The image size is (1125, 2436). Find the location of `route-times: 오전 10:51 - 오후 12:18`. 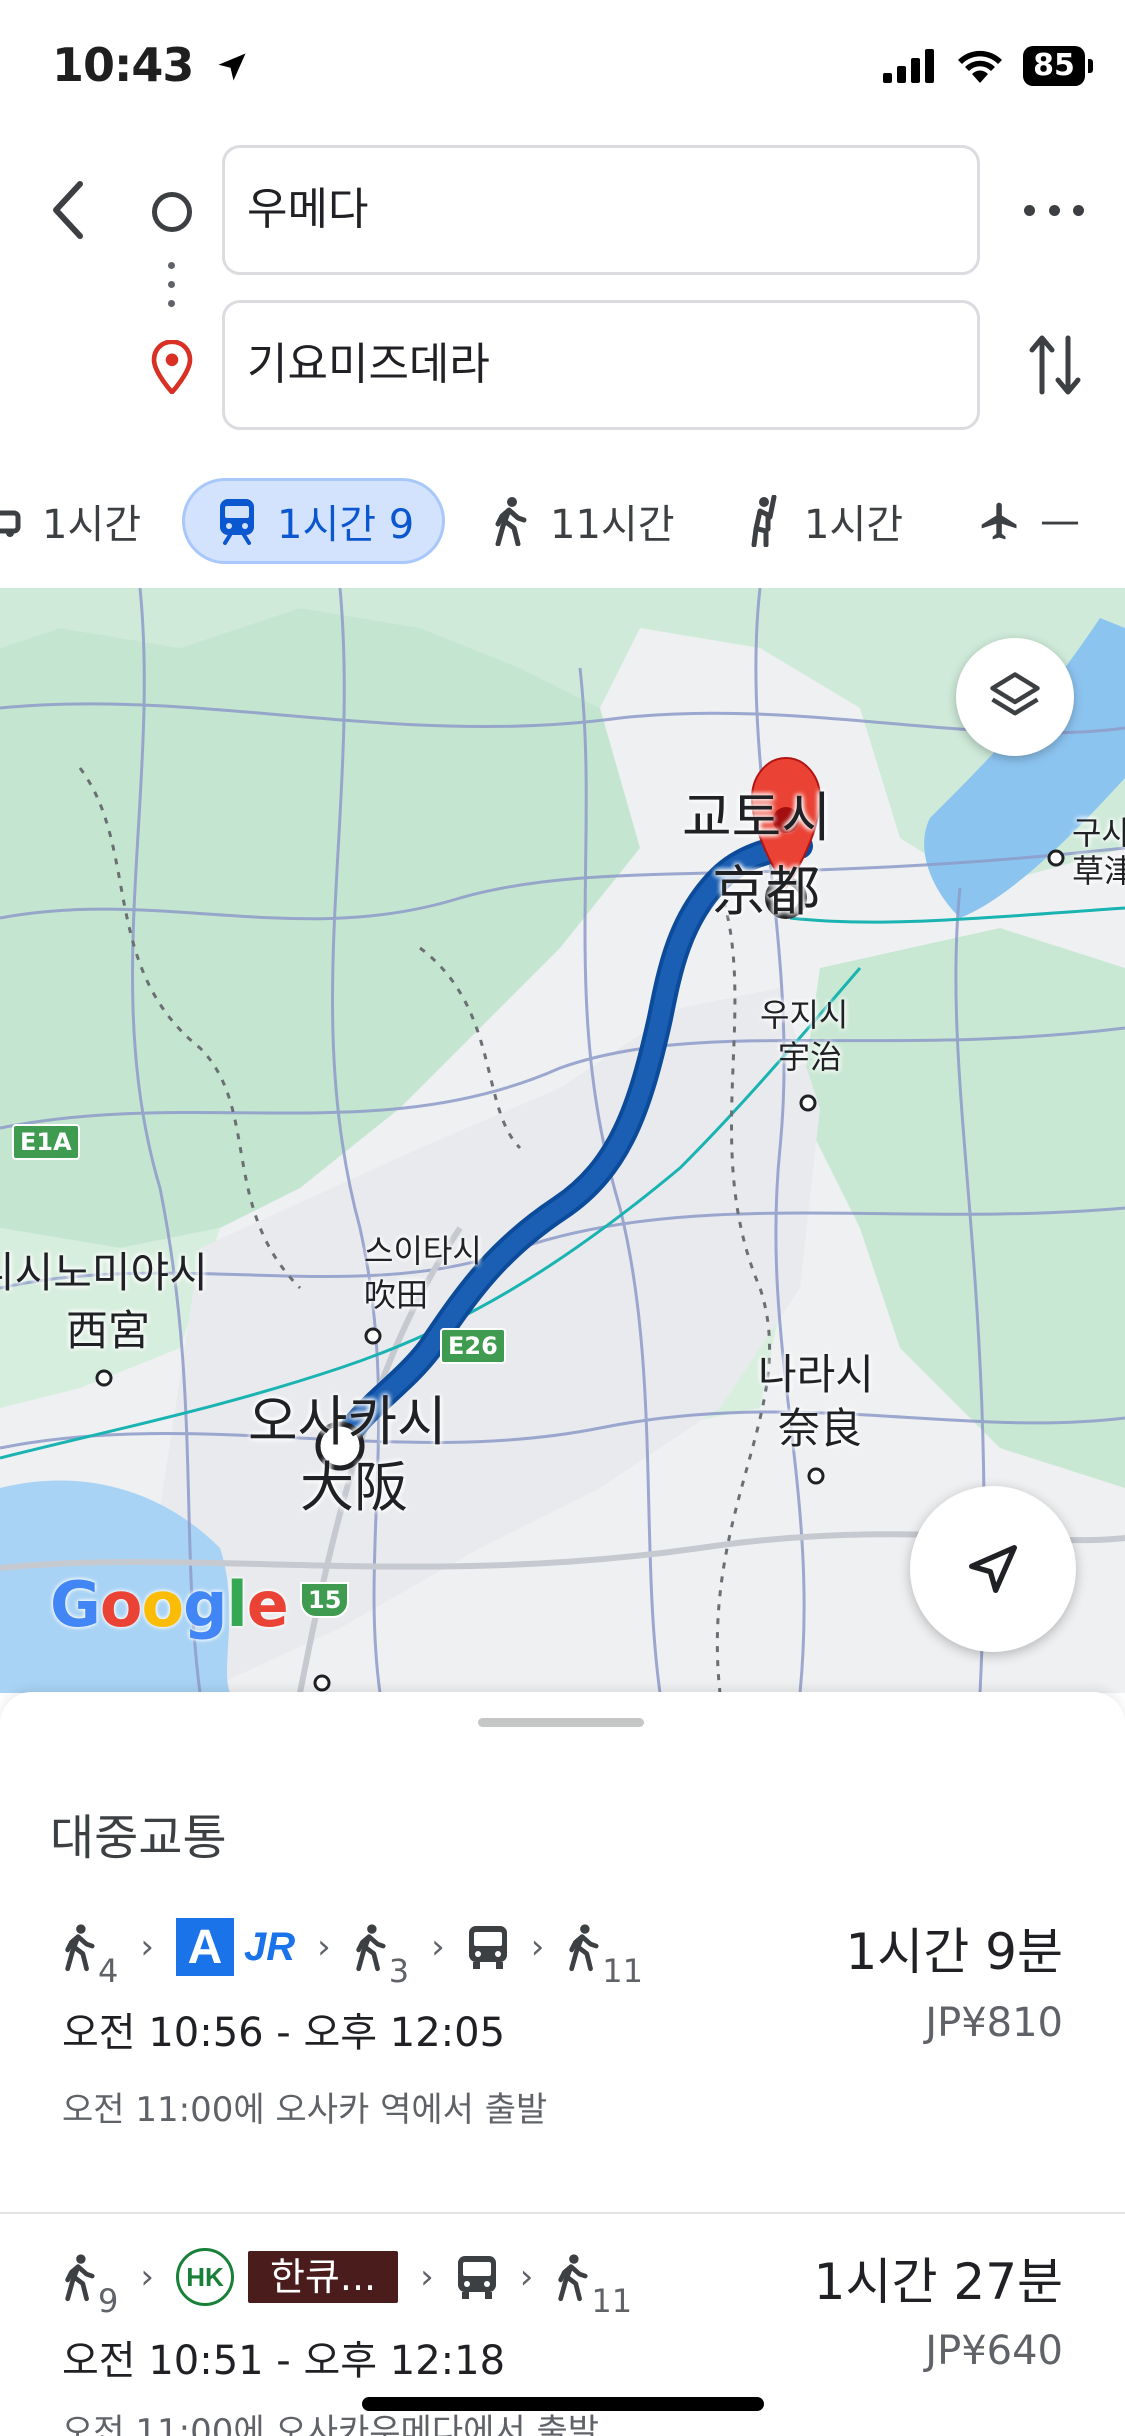

route-times: 오전 10:51 - 오후 12:18 is located at coordinates (284, 2361).